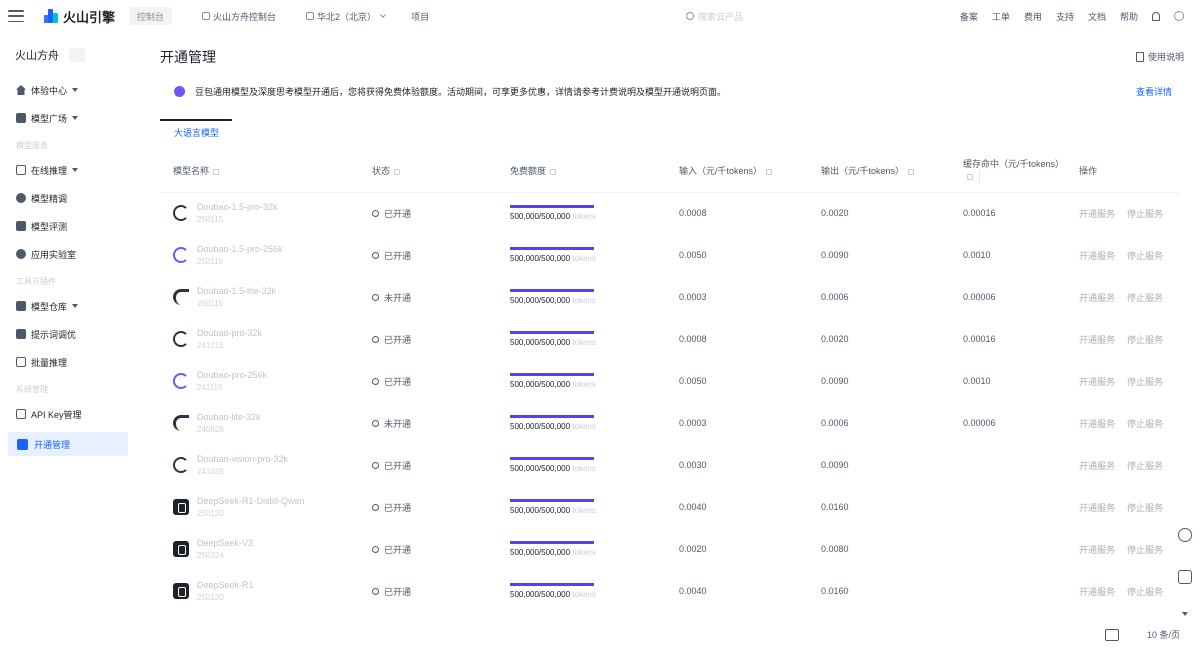 This screenshot has width=1200, height=671. What do you see at coordinates (47, 170) in the screenshot?
I see `sidebar-item-online-inference: 在线推理` at bounding box center [47, 170].